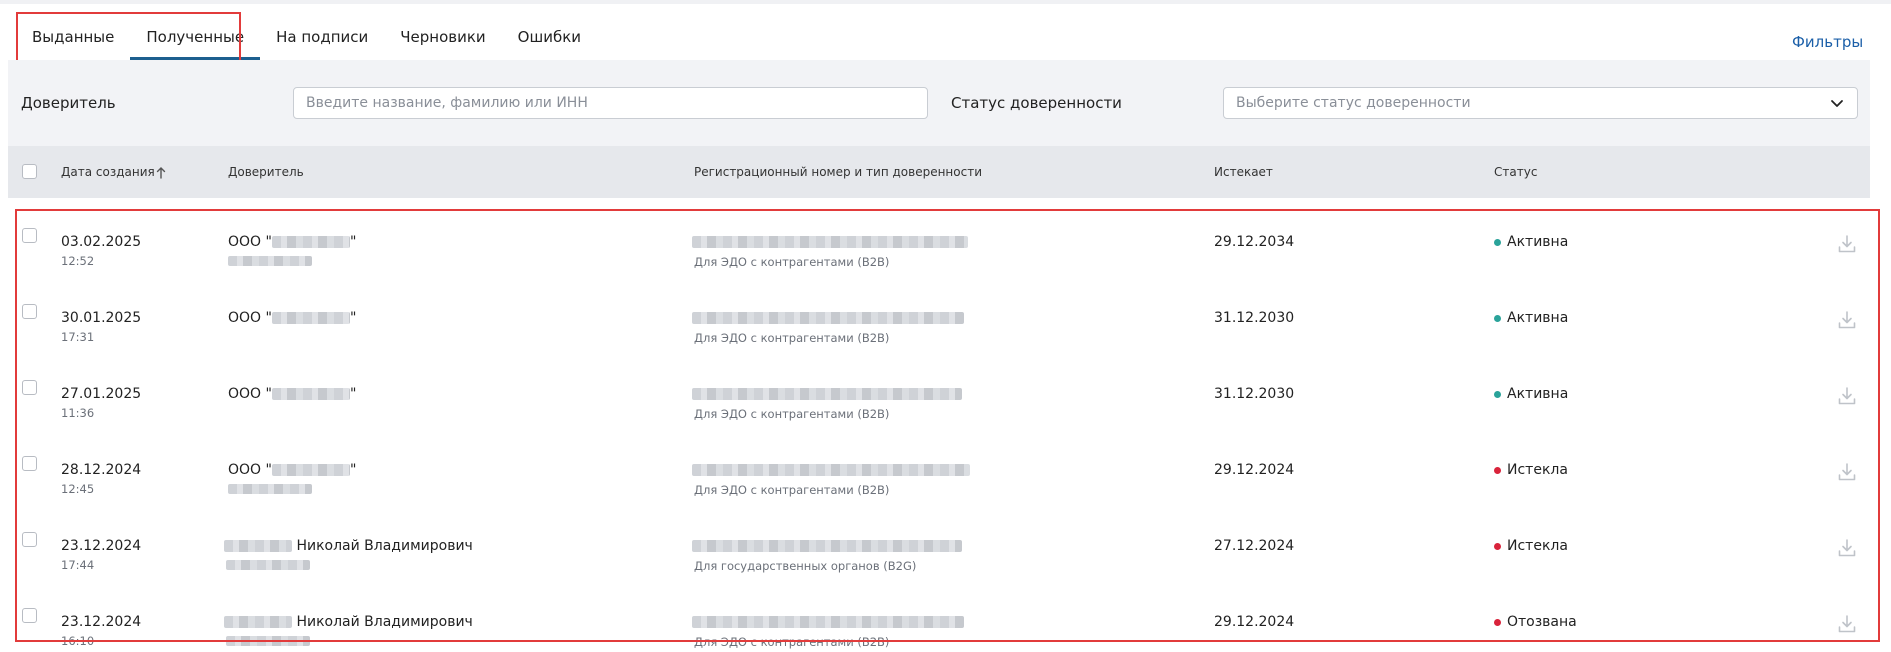 The height and width of the screenshot is (652, 1891). I want to click on status-badge: Отозвана, so click(1535, 622).